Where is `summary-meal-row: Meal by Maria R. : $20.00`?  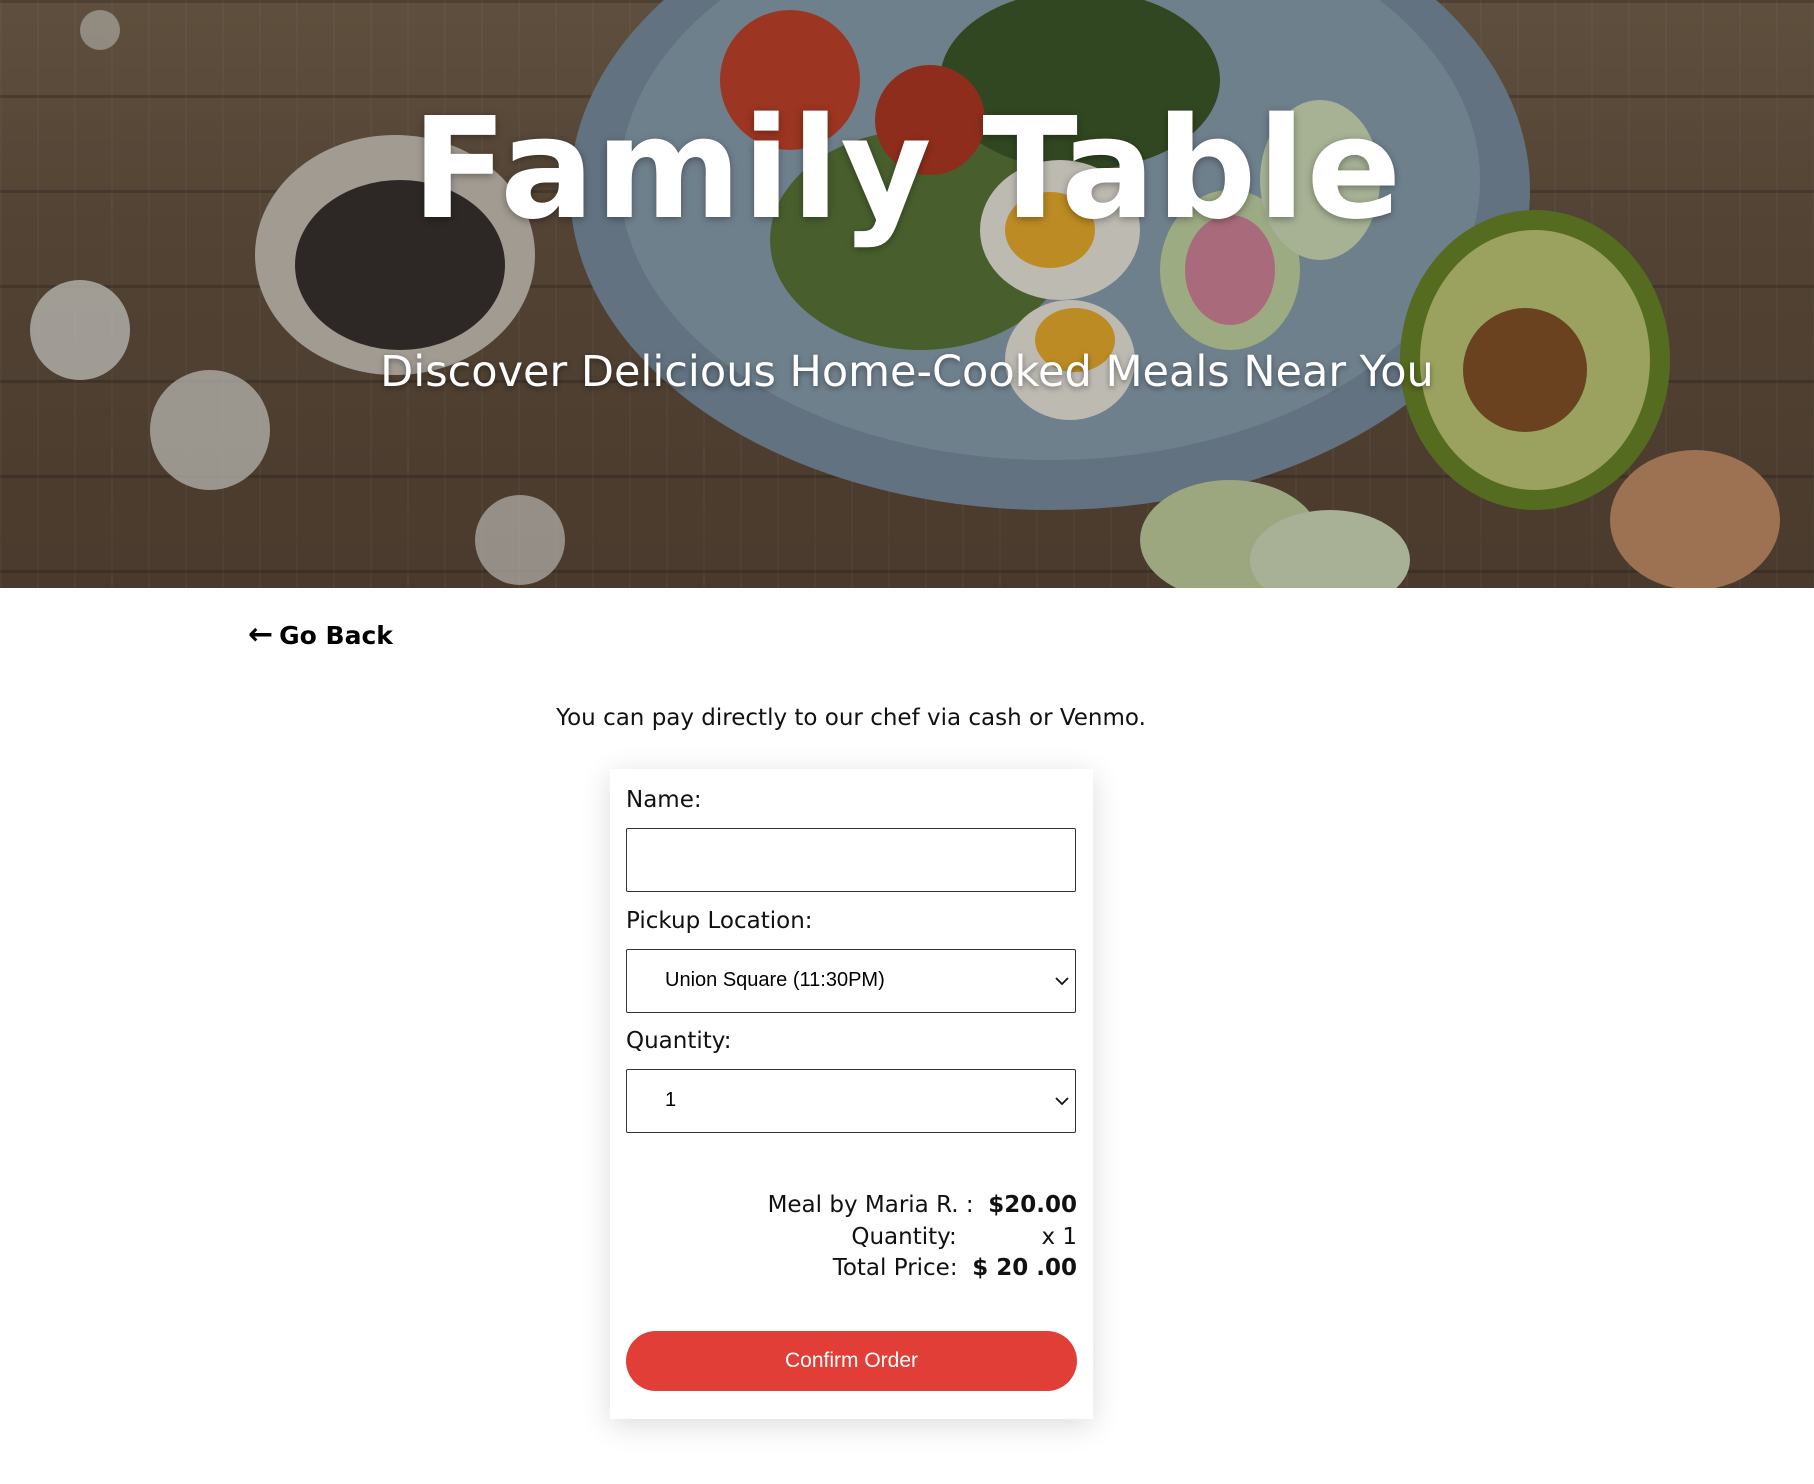
summary-meal-row: Meal by Maria R. : $20.00 is located at coordinates (922, 1205).